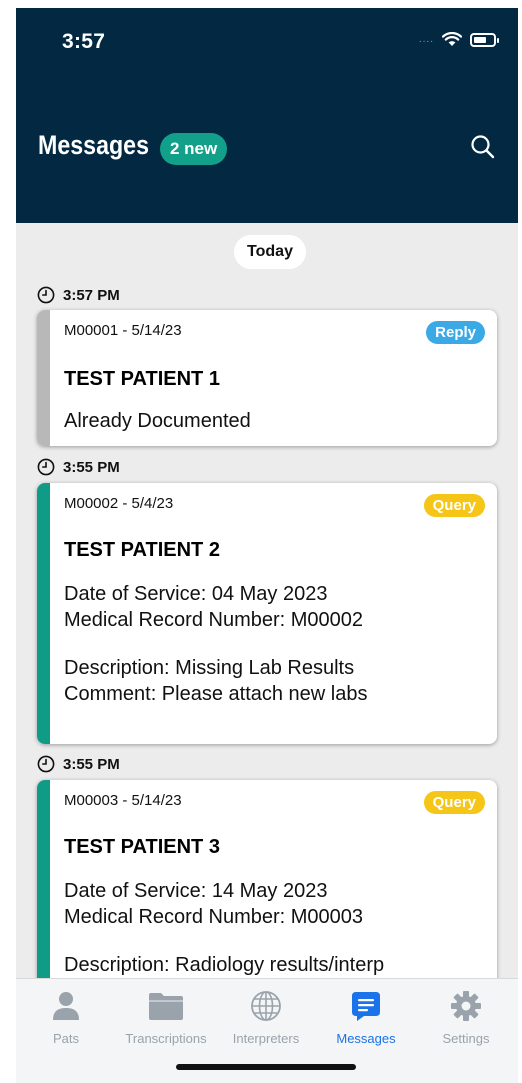 The width and height of the screenshot is (522, 1083). What do you see at coordinates (196, 594) in the screenshot?
I see `message-line: Date of Service: 04 May 2023` at bounding box center [196, 594].